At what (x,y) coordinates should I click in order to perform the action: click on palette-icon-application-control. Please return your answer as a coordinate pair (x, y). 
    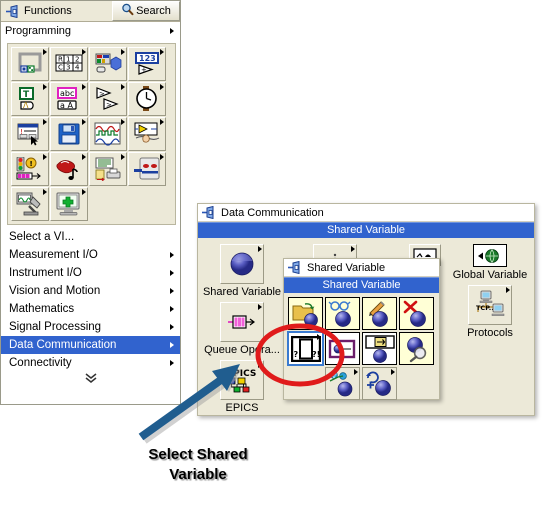
    Looking at the image, I should click on (147, 134).